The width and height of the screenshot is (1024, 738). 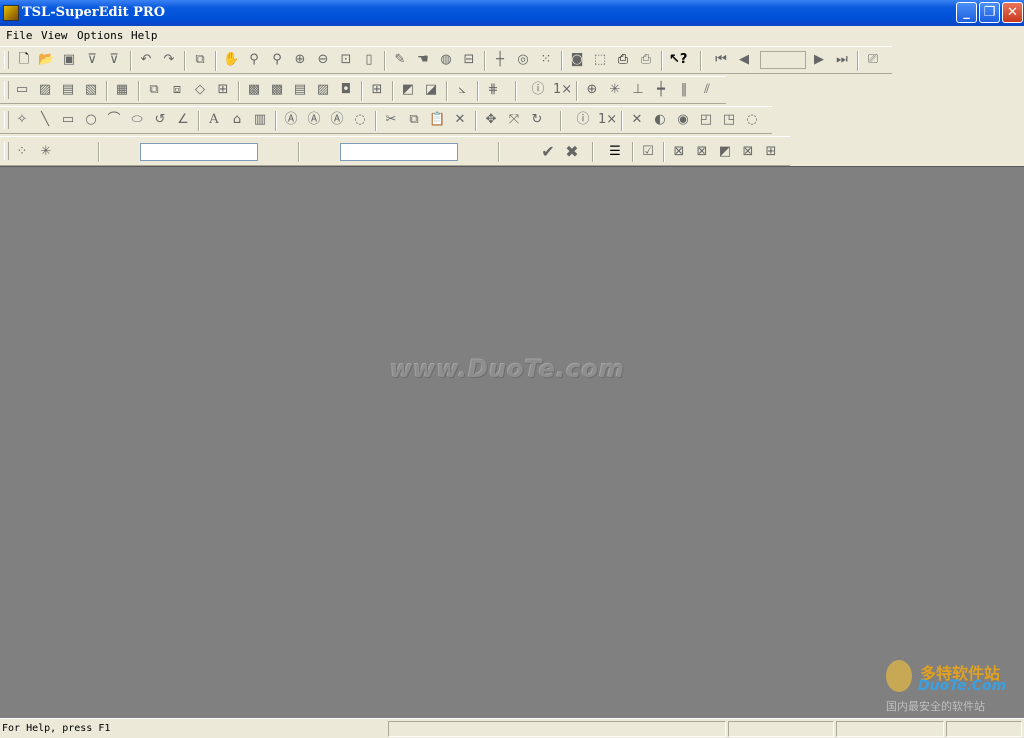 What do you see at coordinates (873, 60) in the screenshot?
I see `settings-icon: ⎚` at bounding box center [873, 60].